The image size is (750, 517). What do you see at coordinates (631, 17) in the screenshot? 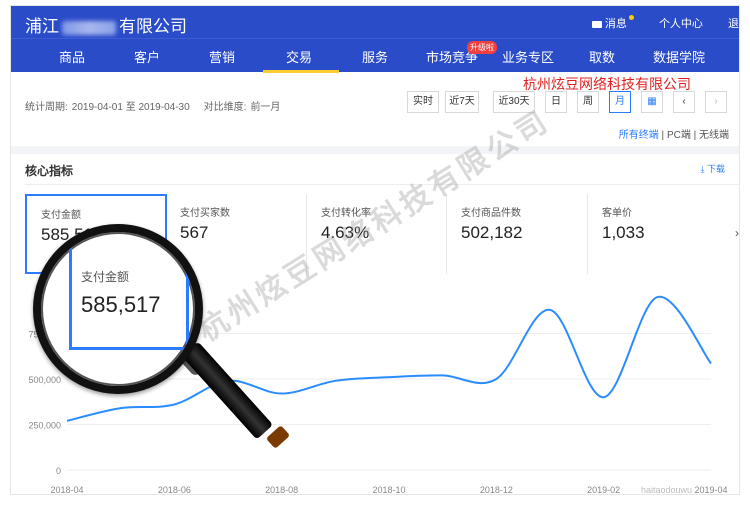
I see `notification-dot` at bounding box center [631, 17].